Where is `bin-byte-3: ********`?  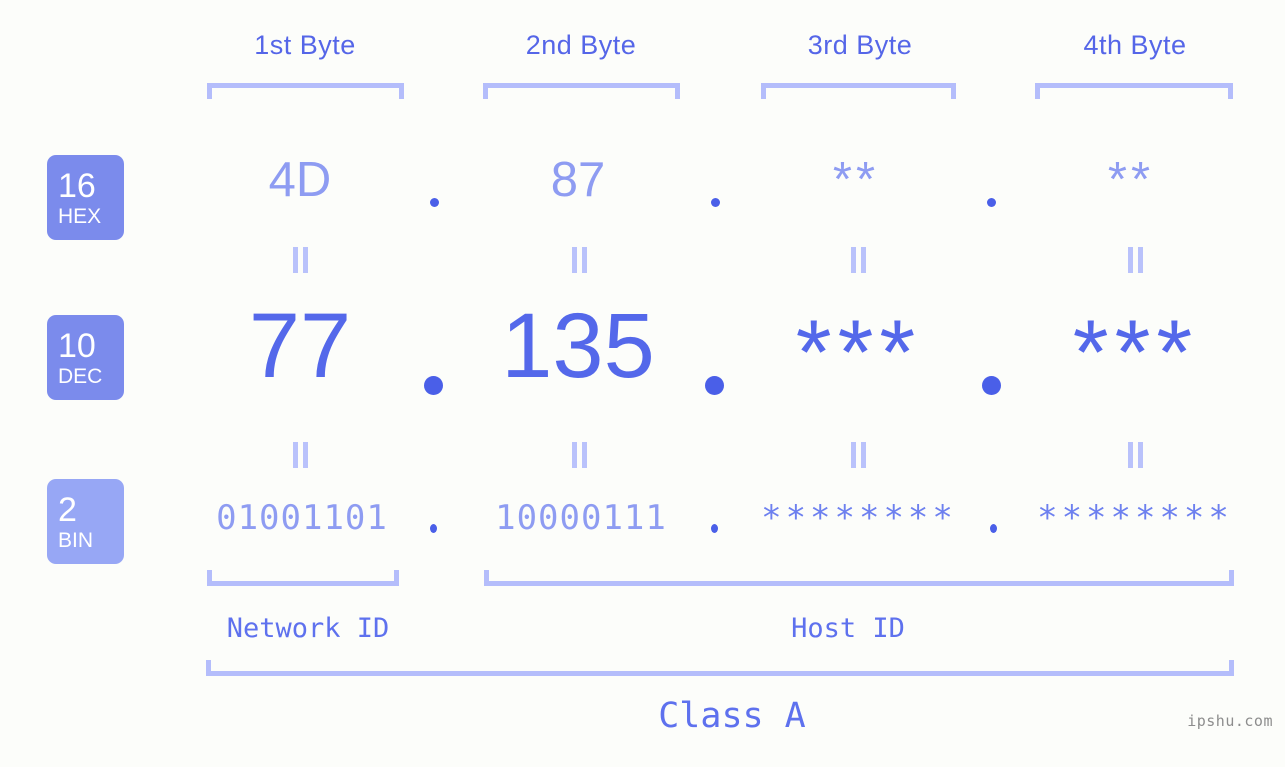
bin-byte-3: ******** is located at coordinates (859, 518).